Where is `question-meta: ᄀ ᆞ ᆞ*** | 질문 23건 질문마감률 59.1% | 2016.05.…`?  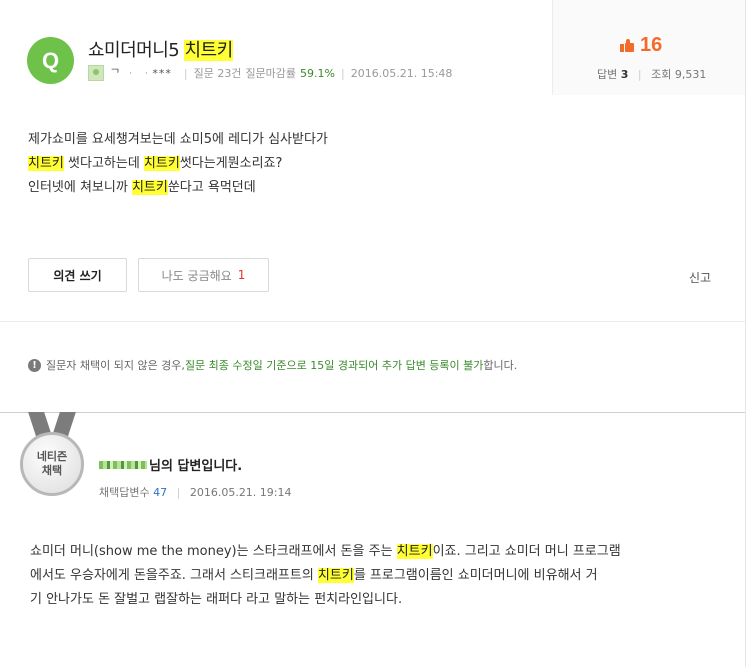
question-meta: ᄀ ᆞ ᆞ*** | 질문 23건 질문마감률 59.1% | 2016.05.… is located at coordinates (270, 73).